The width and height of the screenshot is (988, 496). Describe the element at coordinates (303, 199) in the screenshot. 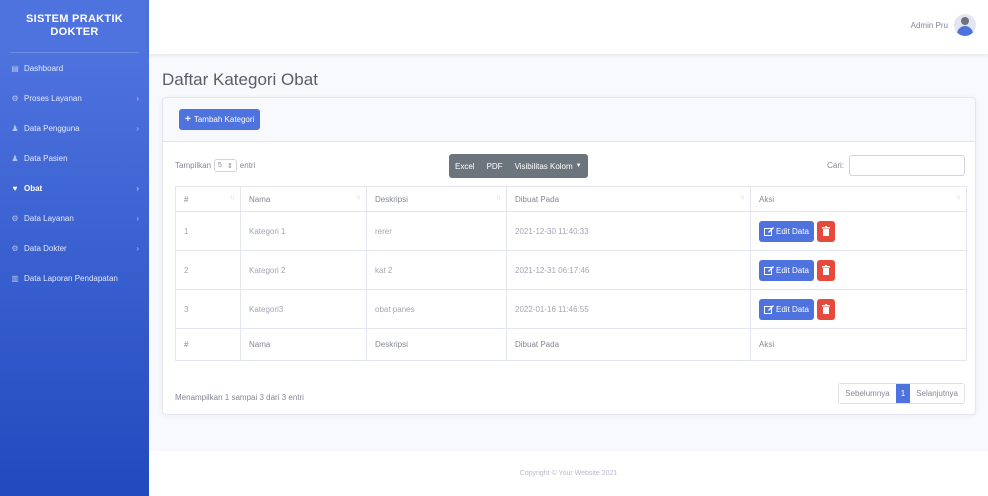

I see `column-header-nama: Nama ↑↓` at that location.